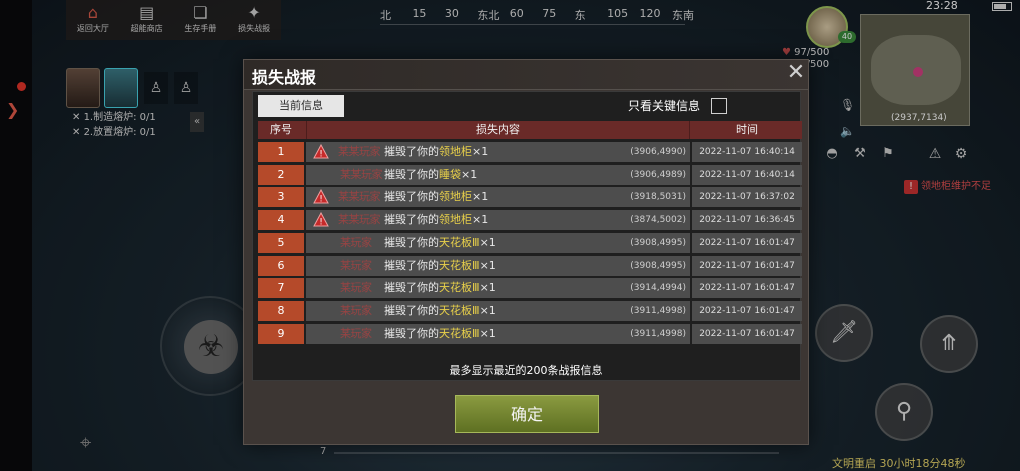 This screenshot has height=471, width=1020. I want to click on dialog-title: 损失战报, so click(284, 77).